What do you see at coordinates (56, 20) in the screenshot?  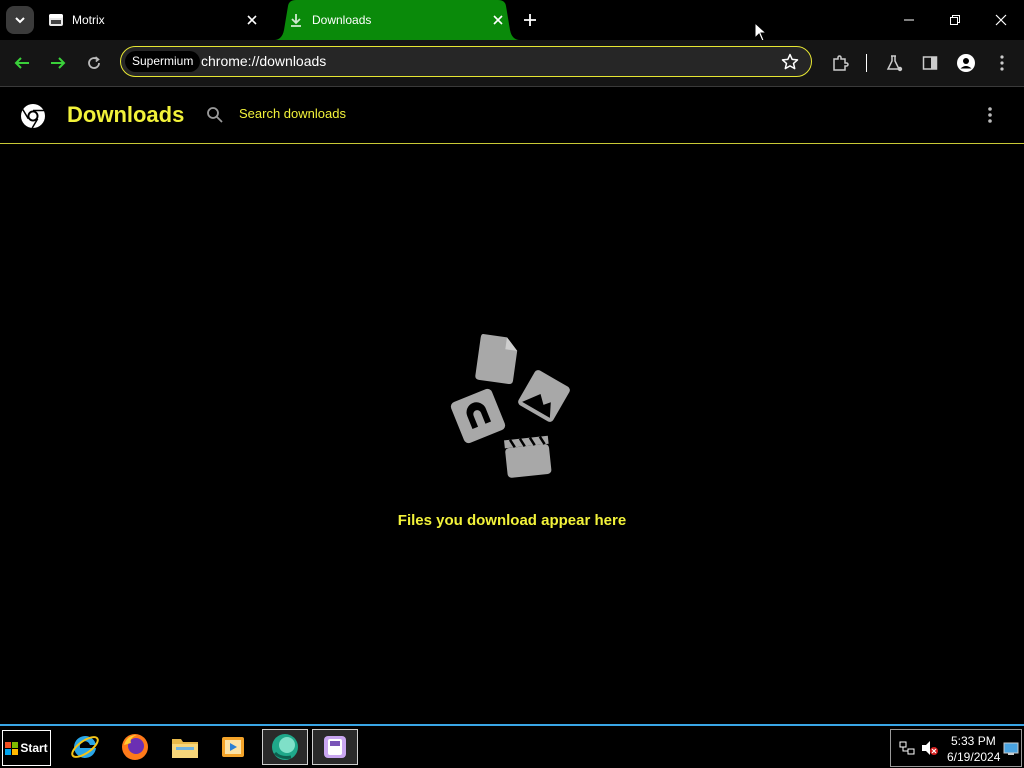 I see `window-icon` at bounding box center [56, 20].